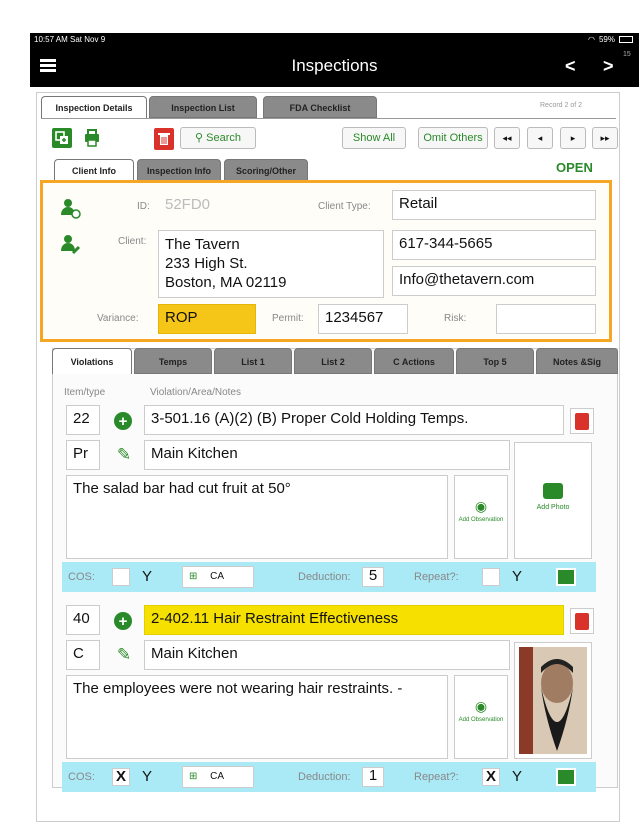 This screenshot has width=641, height=834. I want to click on status-badge: OPEN, so click(574, 167).